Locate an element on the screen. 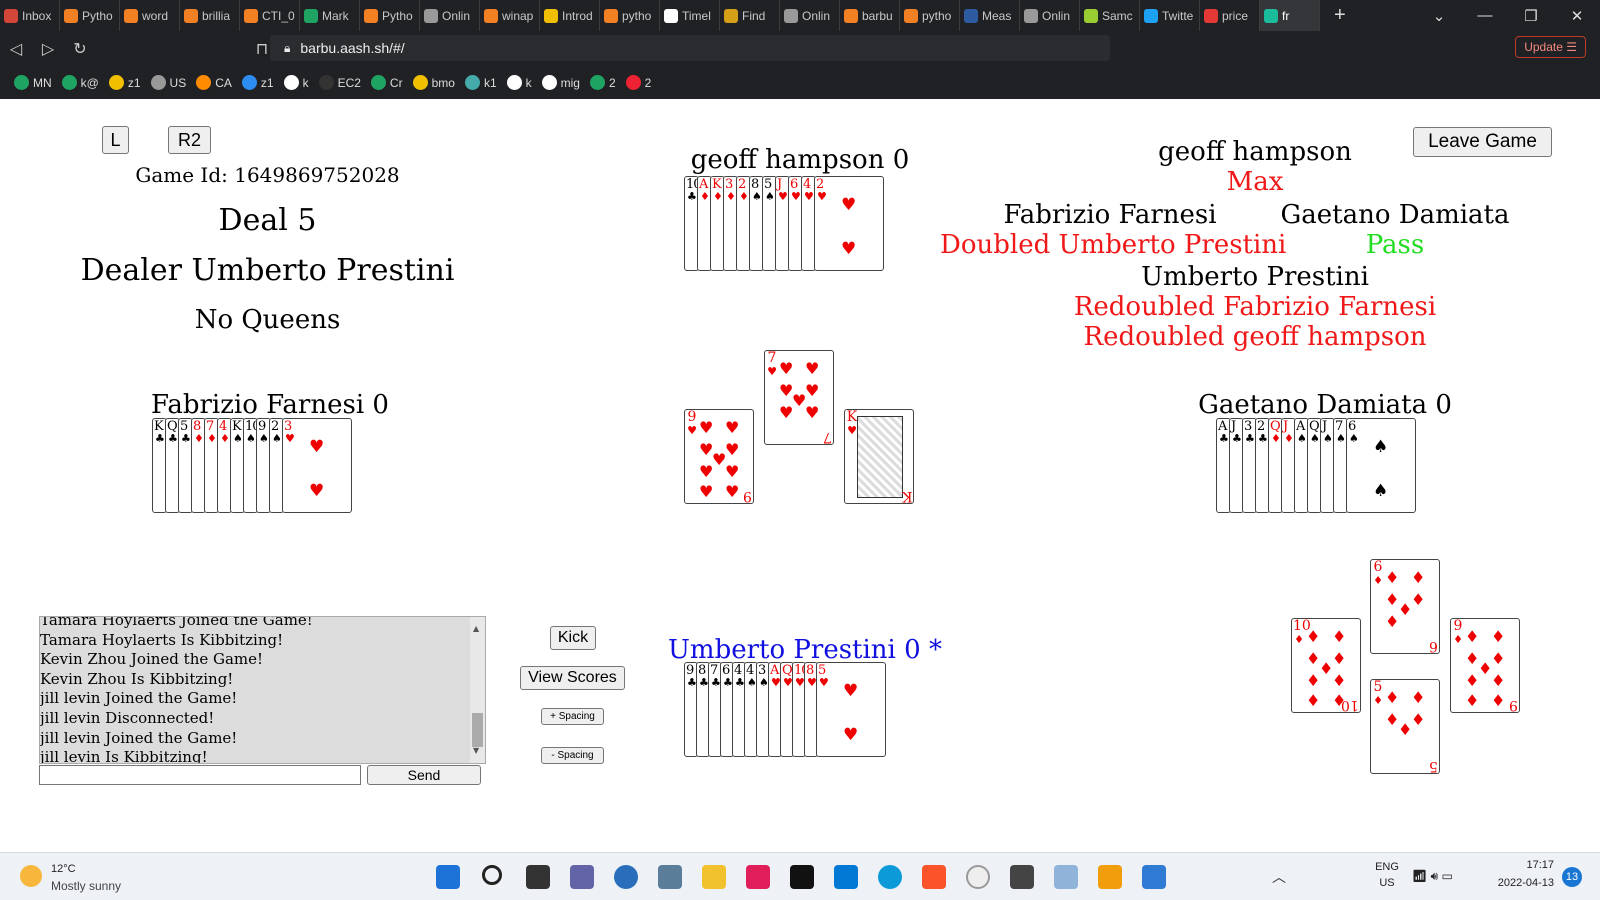  monitor-icon is located at coordinates (1022, 877).